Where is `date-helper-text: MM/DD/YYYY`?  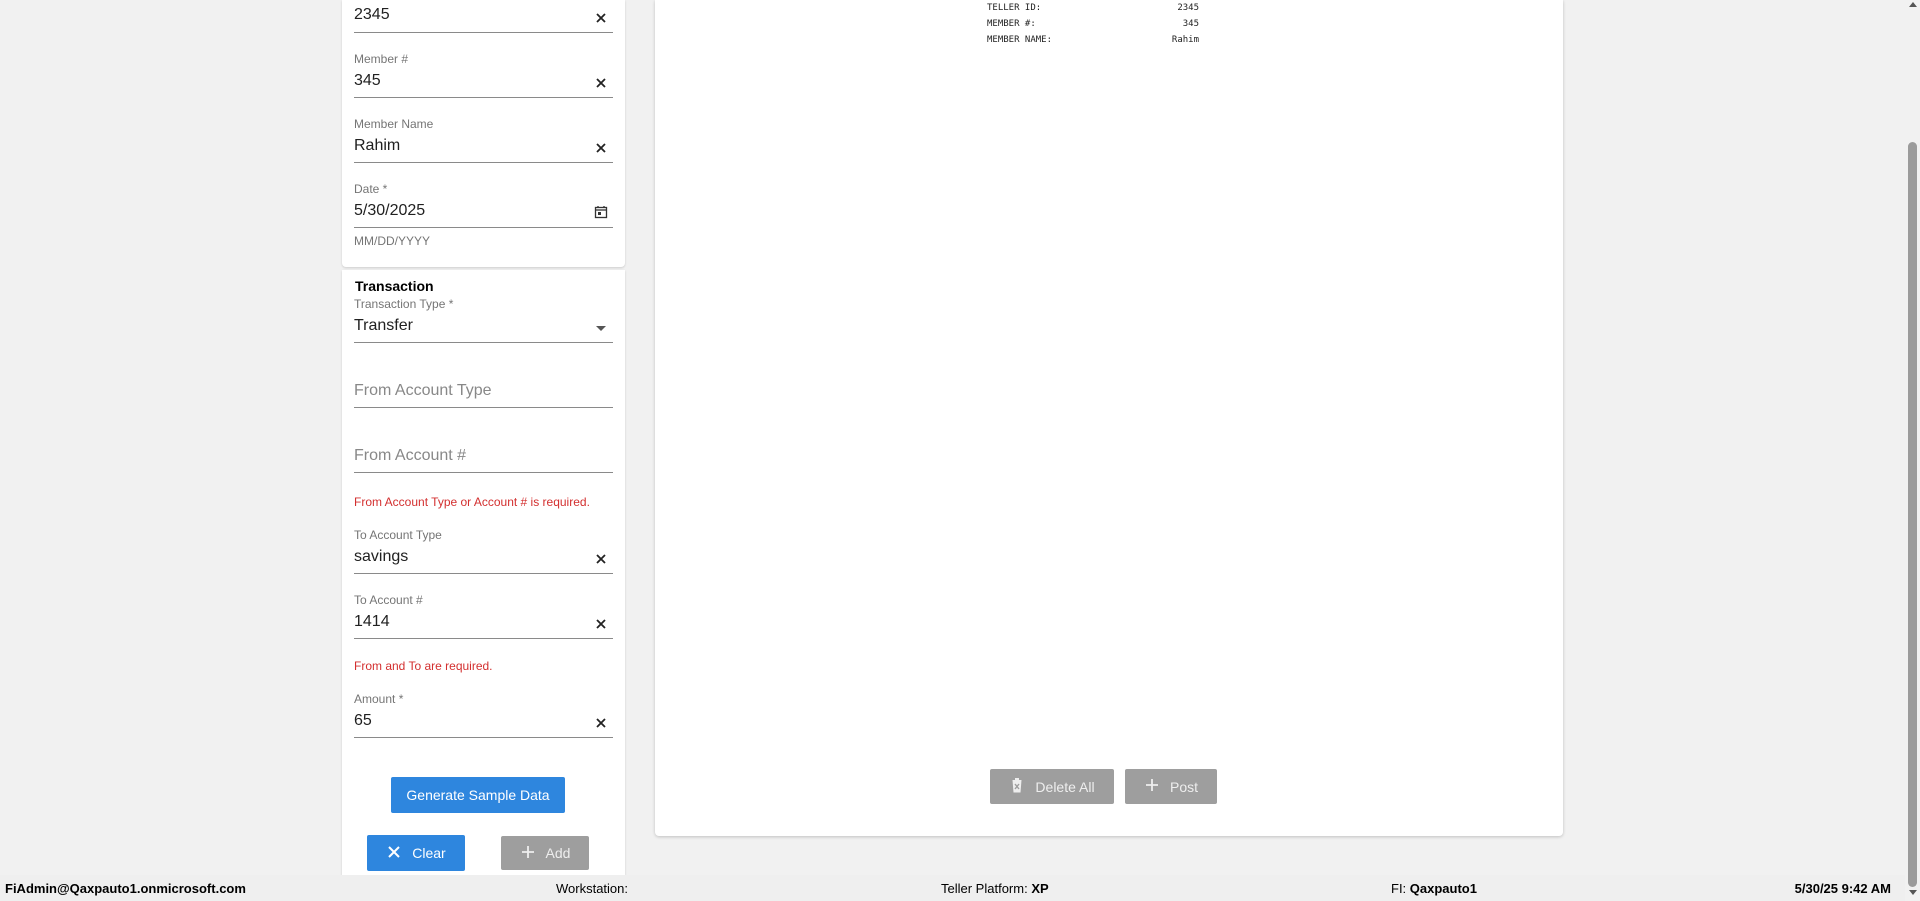
date-helper-text: MM/DD/YYYY is located at coordinates (392, 241).